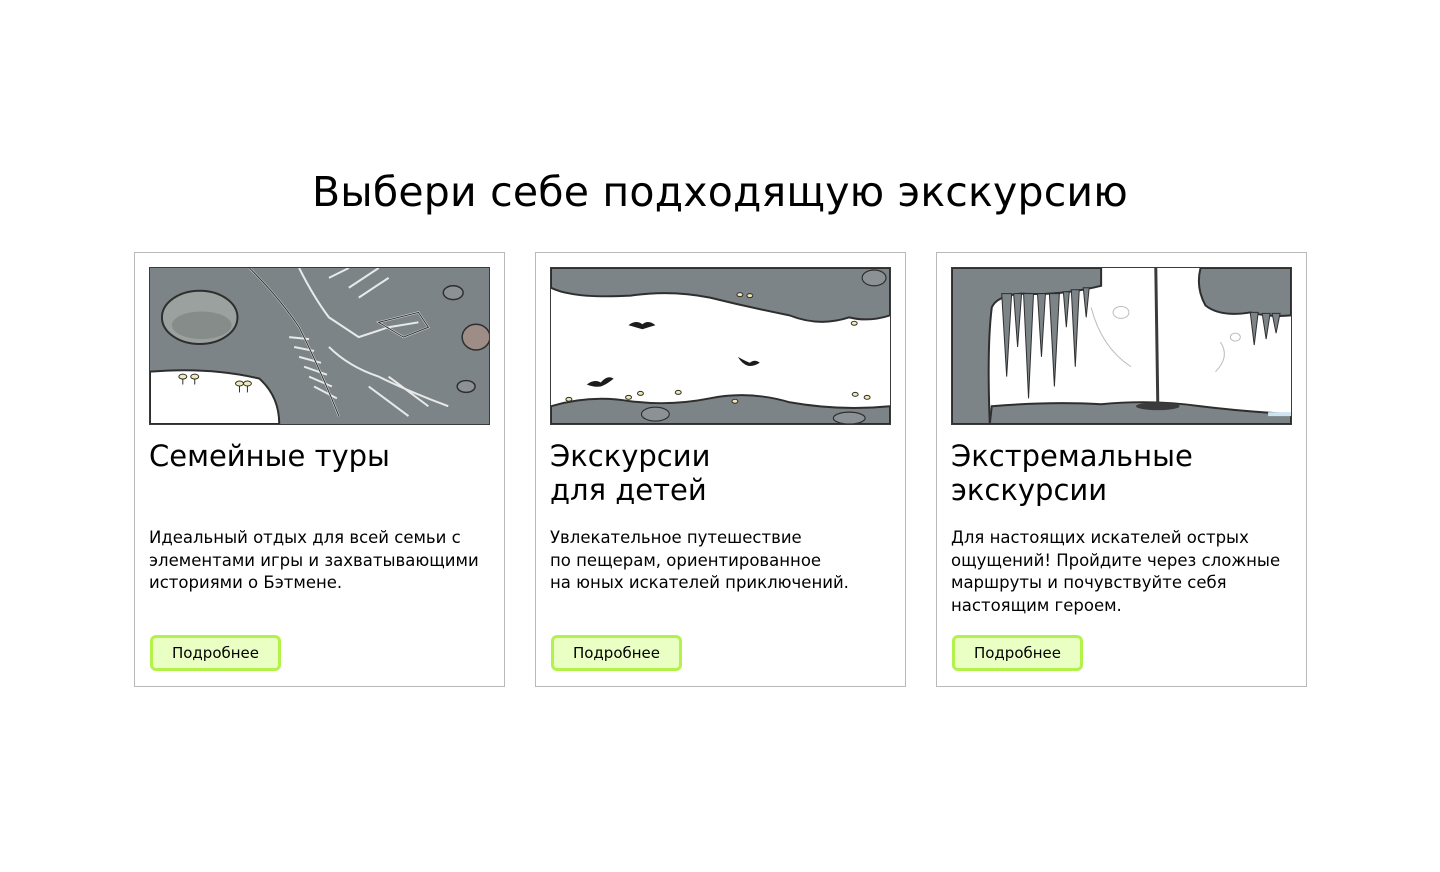 This screenshot has height=872, width=1440. Describe the element at coordinates (720, 346) in the screenshot. I see `bats-cave-illustration` at that location.